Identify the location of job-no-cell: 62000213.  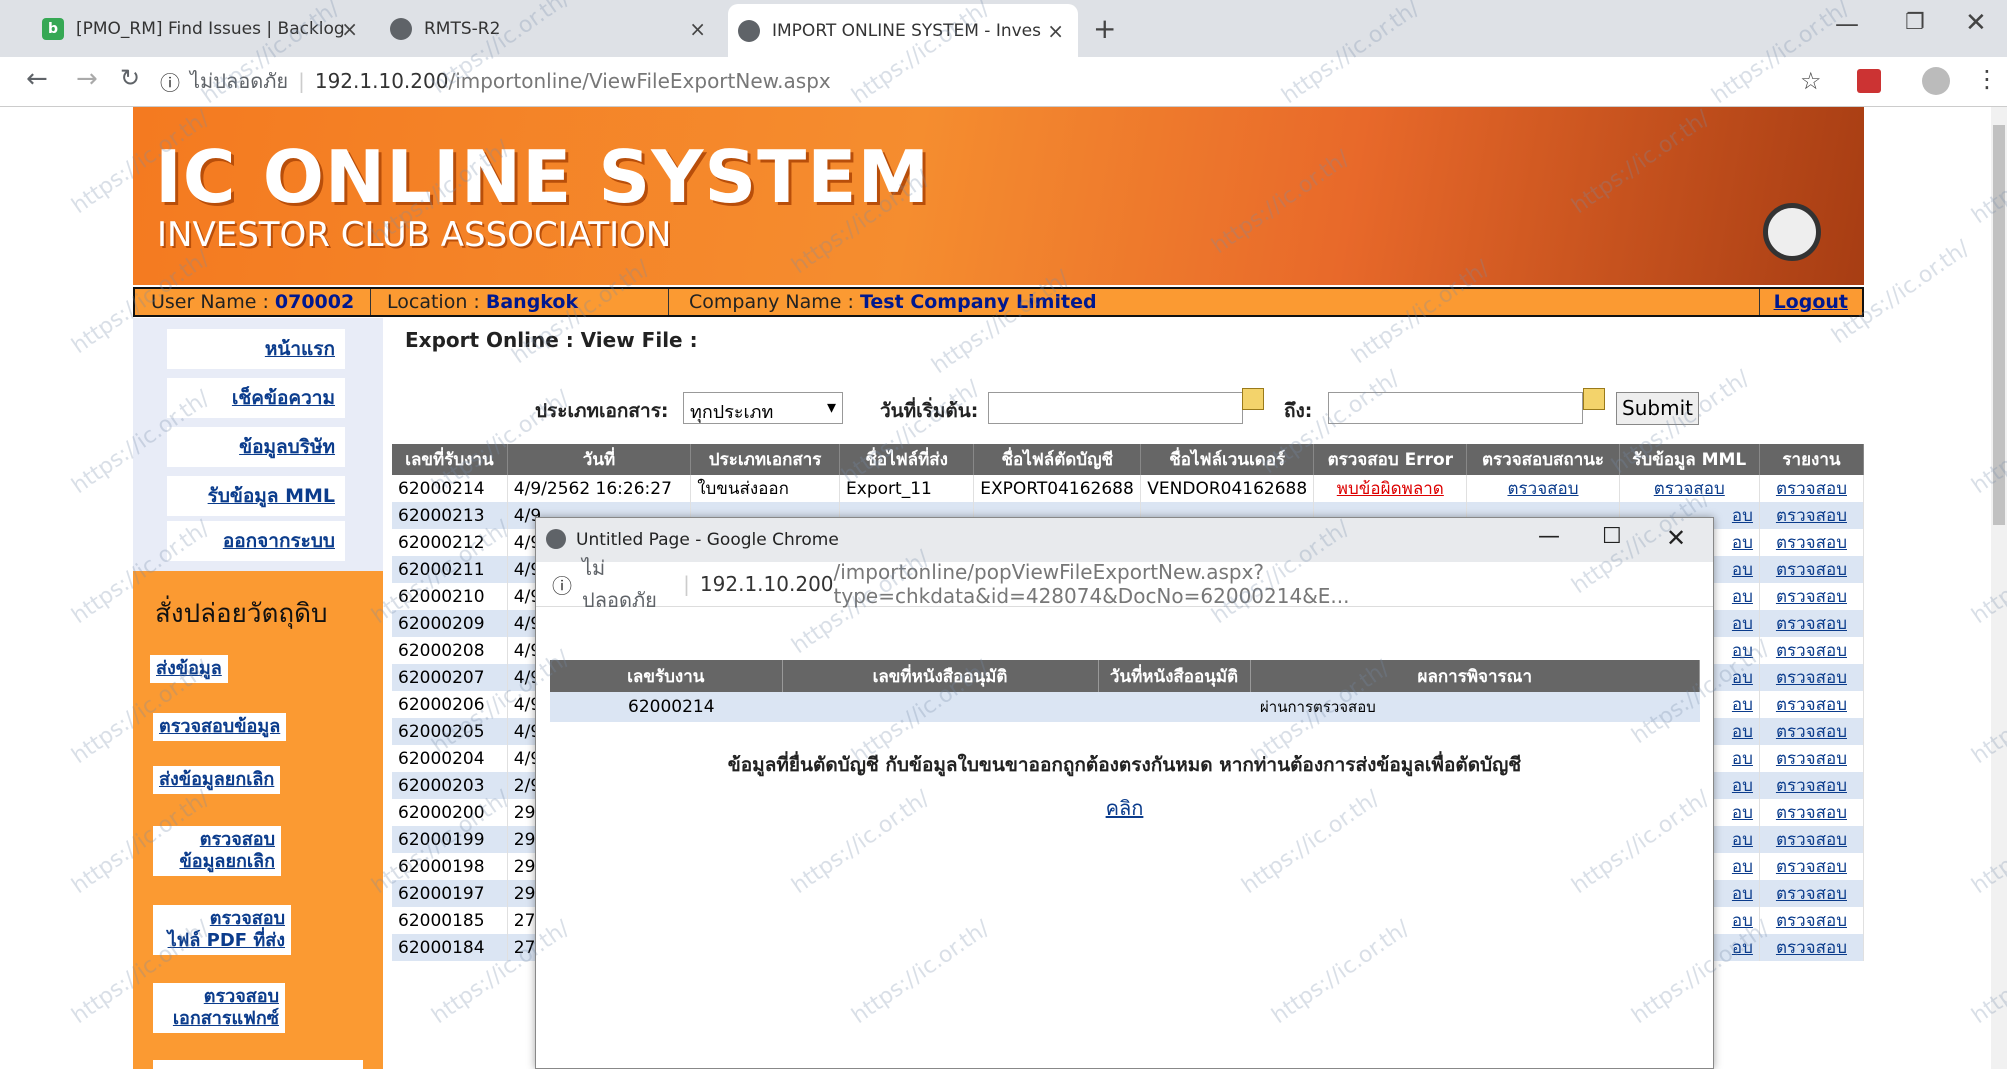
(450, 515).